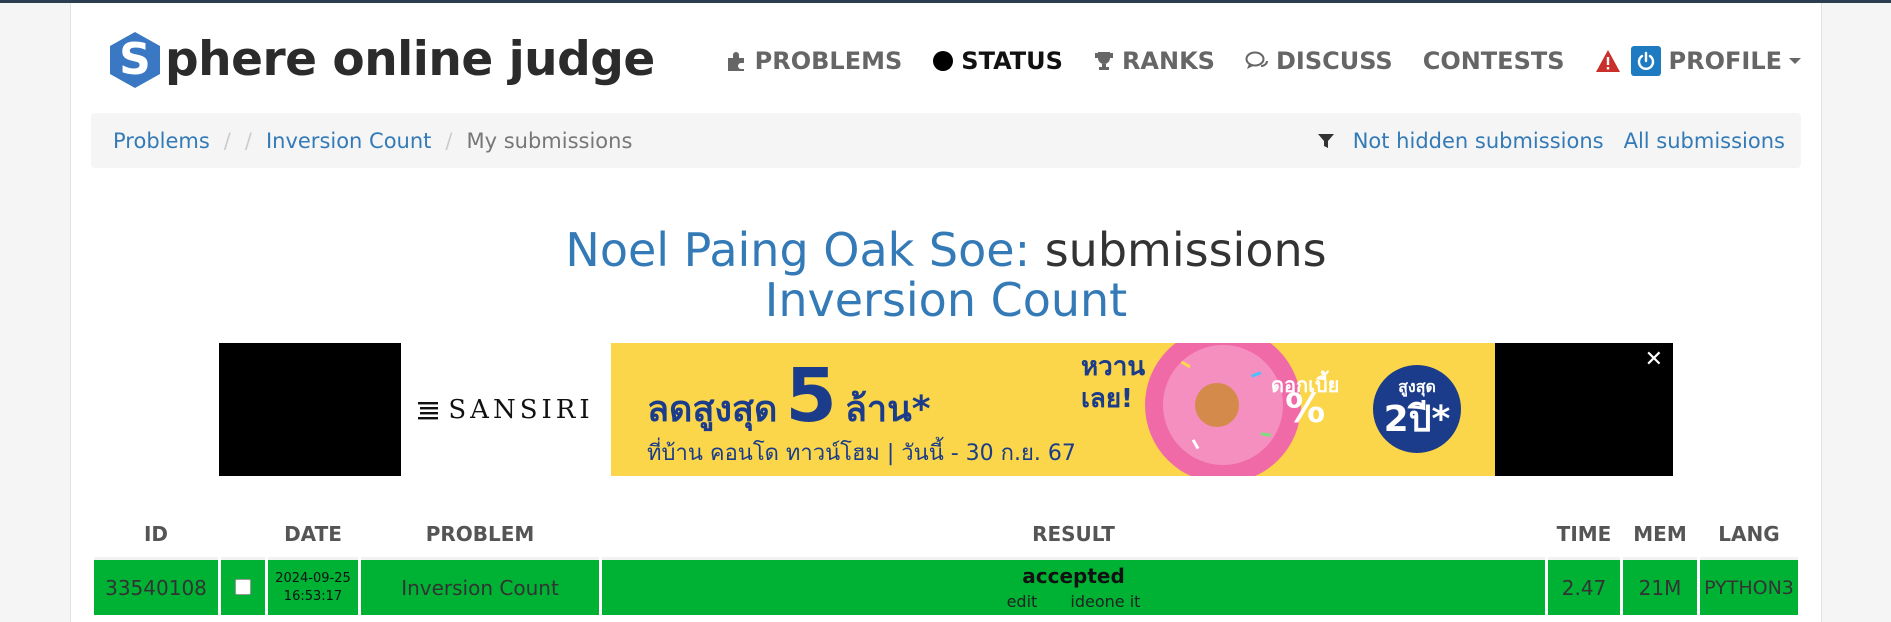 This screenshot has height=622, width=1891. Describe the element at coordinates (1185, 250) in the screenshot. I see `title-word: submissions` at that location.